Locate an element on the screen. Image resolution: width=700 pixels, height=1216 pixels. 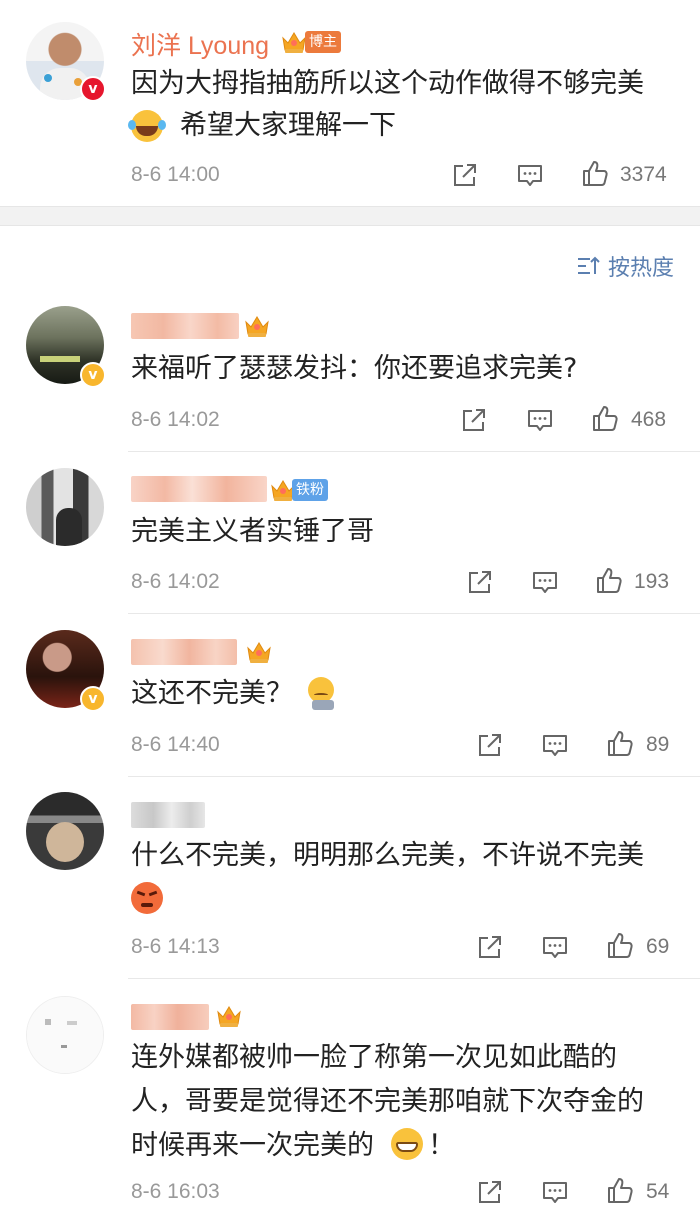
crying-laugh-emoji-icon is located at coordinates (147, 126).